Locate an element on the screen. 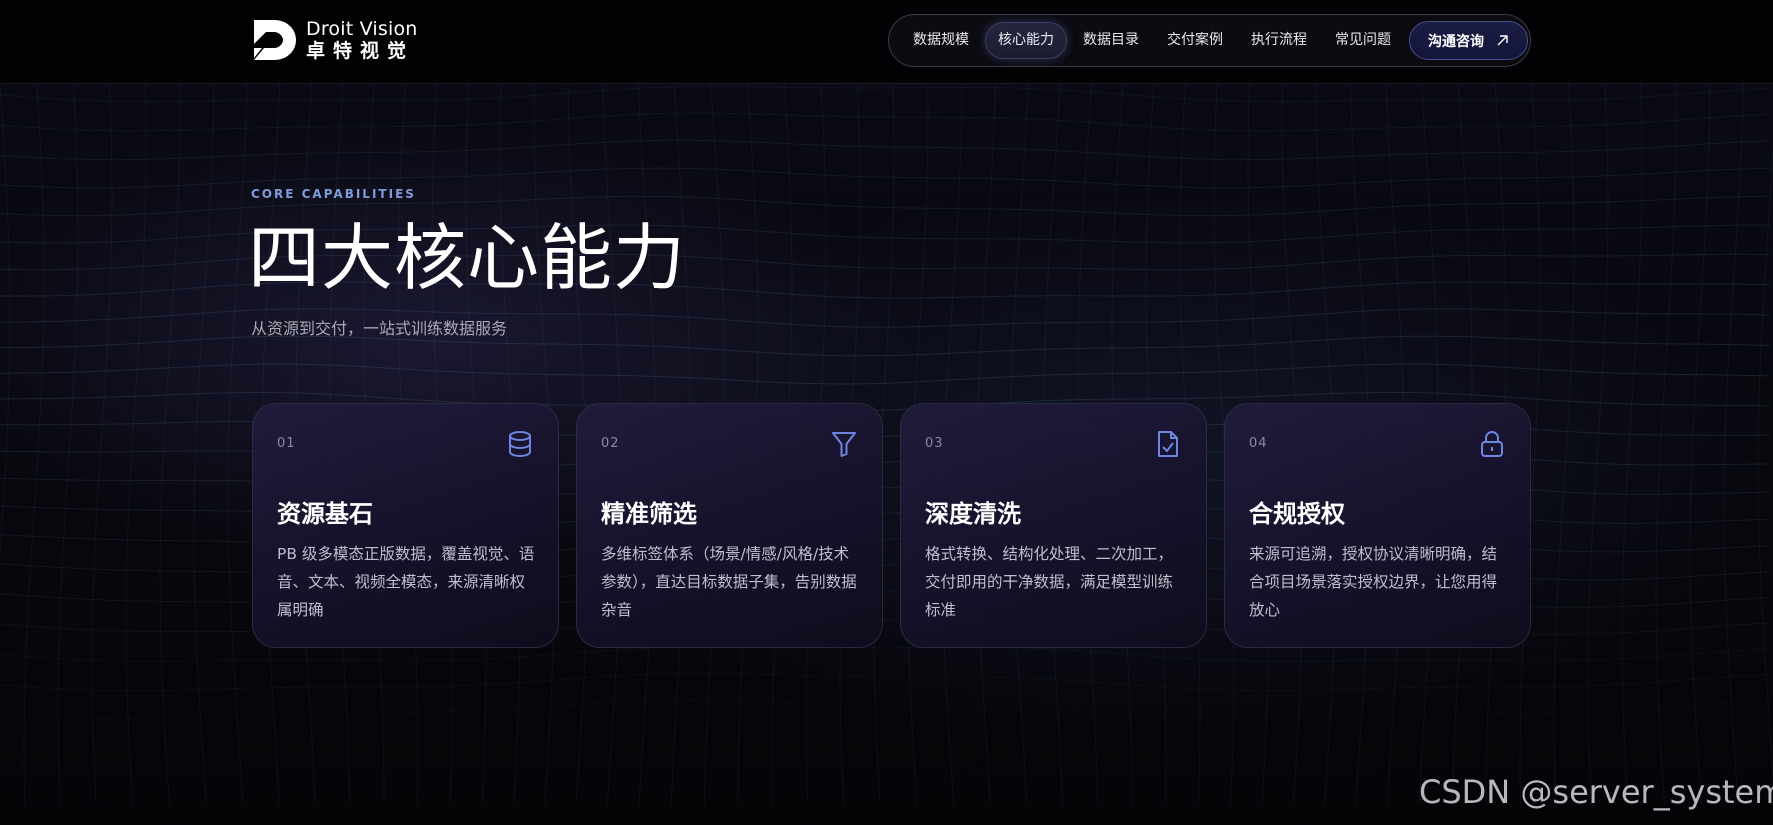 This screenshot has width=1773, height=825. card-number: 02 is located at coordinates (610, 443).